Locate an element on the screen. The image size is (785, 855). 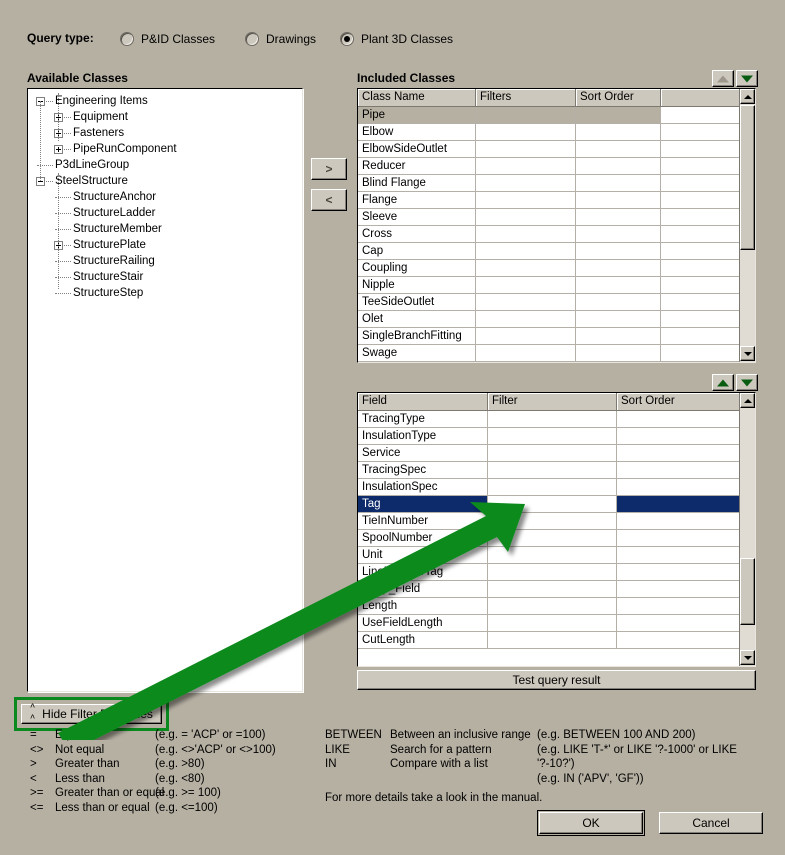
table-cell: Cap is located at coordinates (417, 251).